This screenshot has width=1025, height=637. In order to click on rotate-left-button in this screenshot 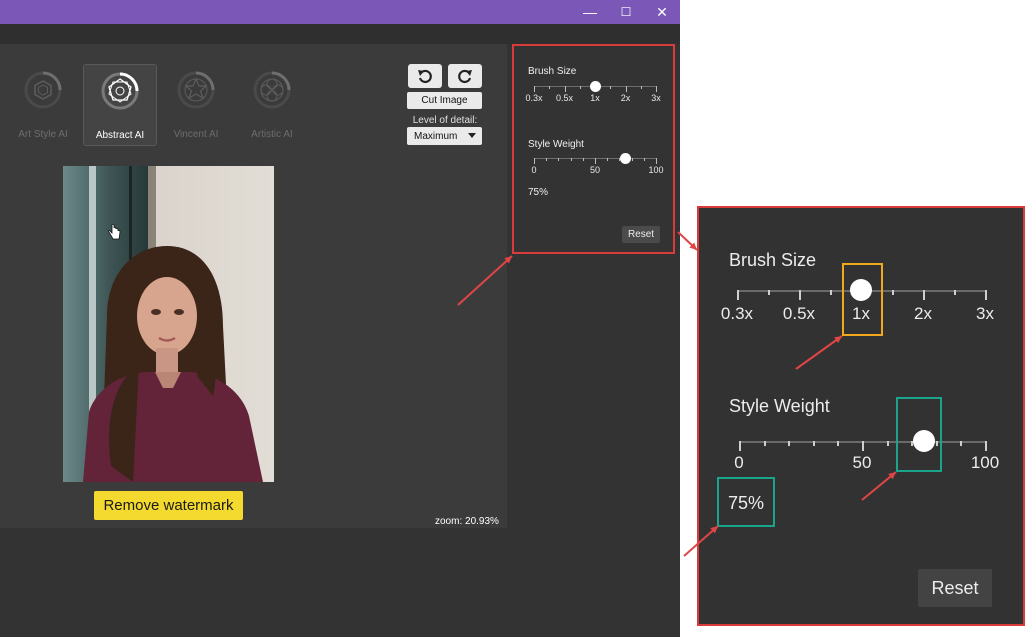, I will do `click(425, 76)`.